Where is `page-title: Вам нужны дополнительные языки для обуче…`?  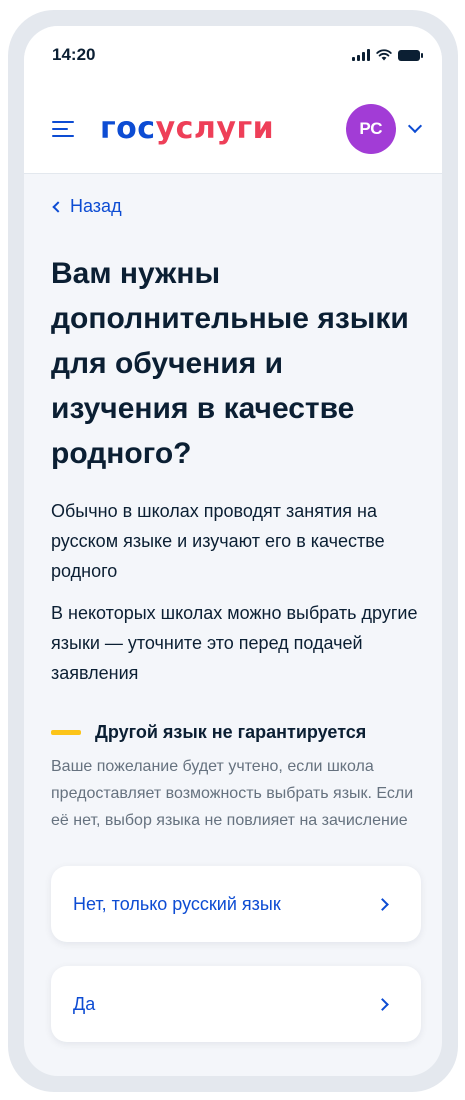 page-title: Вам нужны дополнительные языки для обуче… is located at coordinates (230, 363).